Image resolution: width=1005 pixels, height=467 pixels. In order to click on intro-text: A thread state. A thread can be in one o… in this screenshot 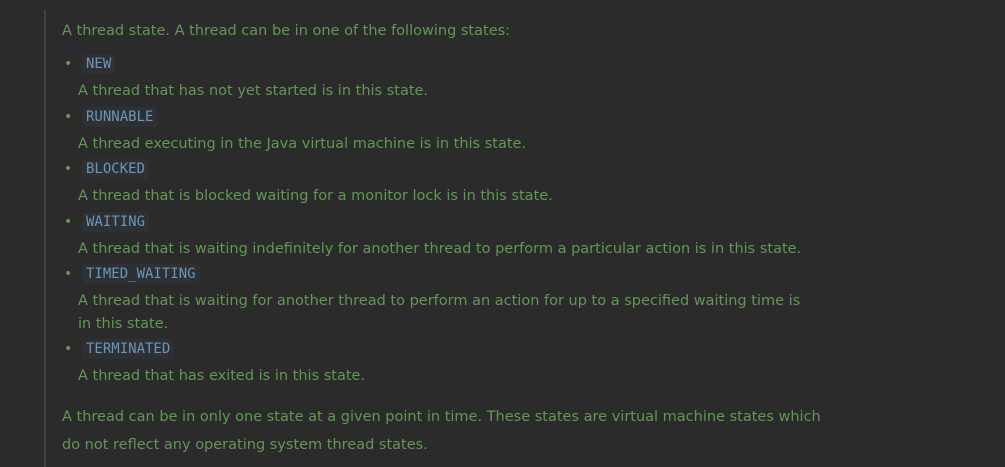, I will do `click(286, 31)`.